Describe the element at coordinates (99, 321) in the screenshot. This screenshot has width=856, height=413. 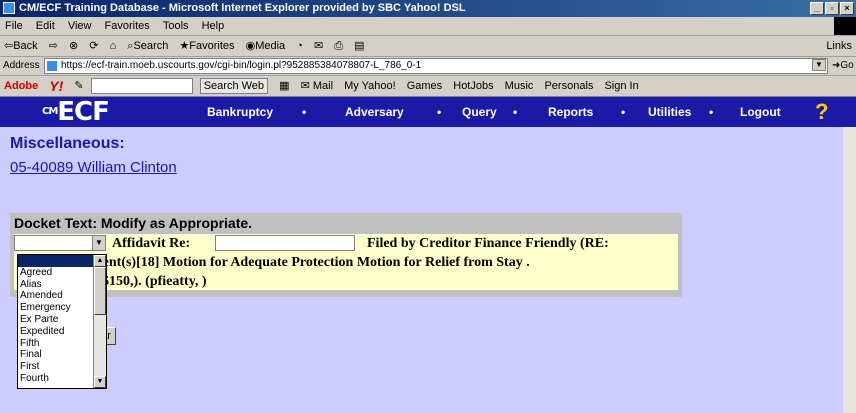
I see `dropdown-scrollbar: ▲ ▼` at that location.